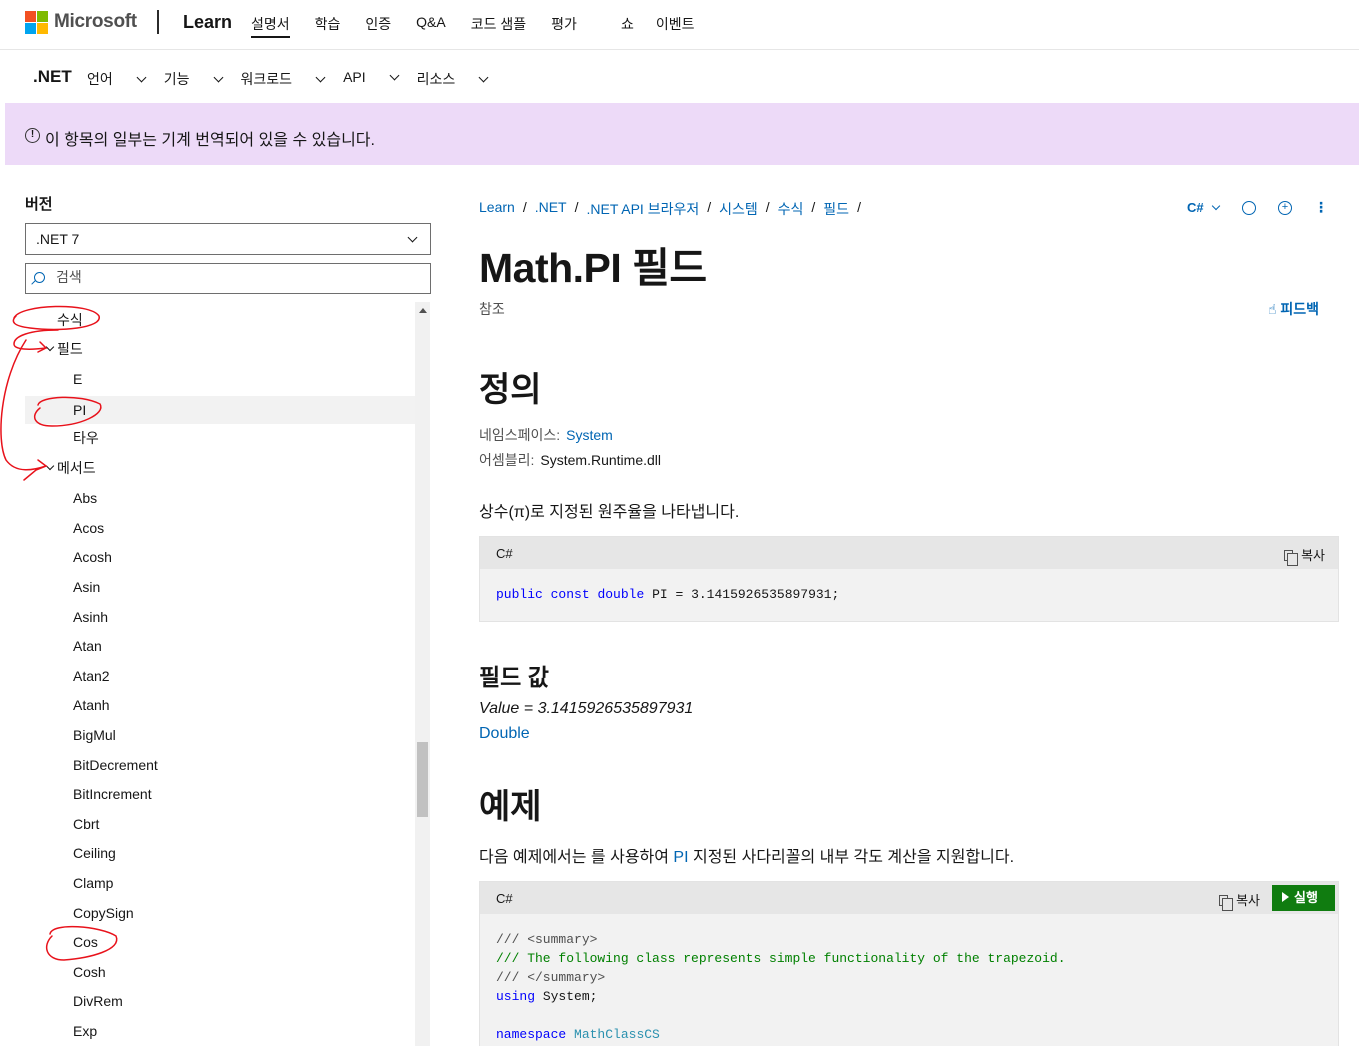  Describe the element at coordinates (519, 594) in the screenshot. I see `code-keyword: public` at that location.